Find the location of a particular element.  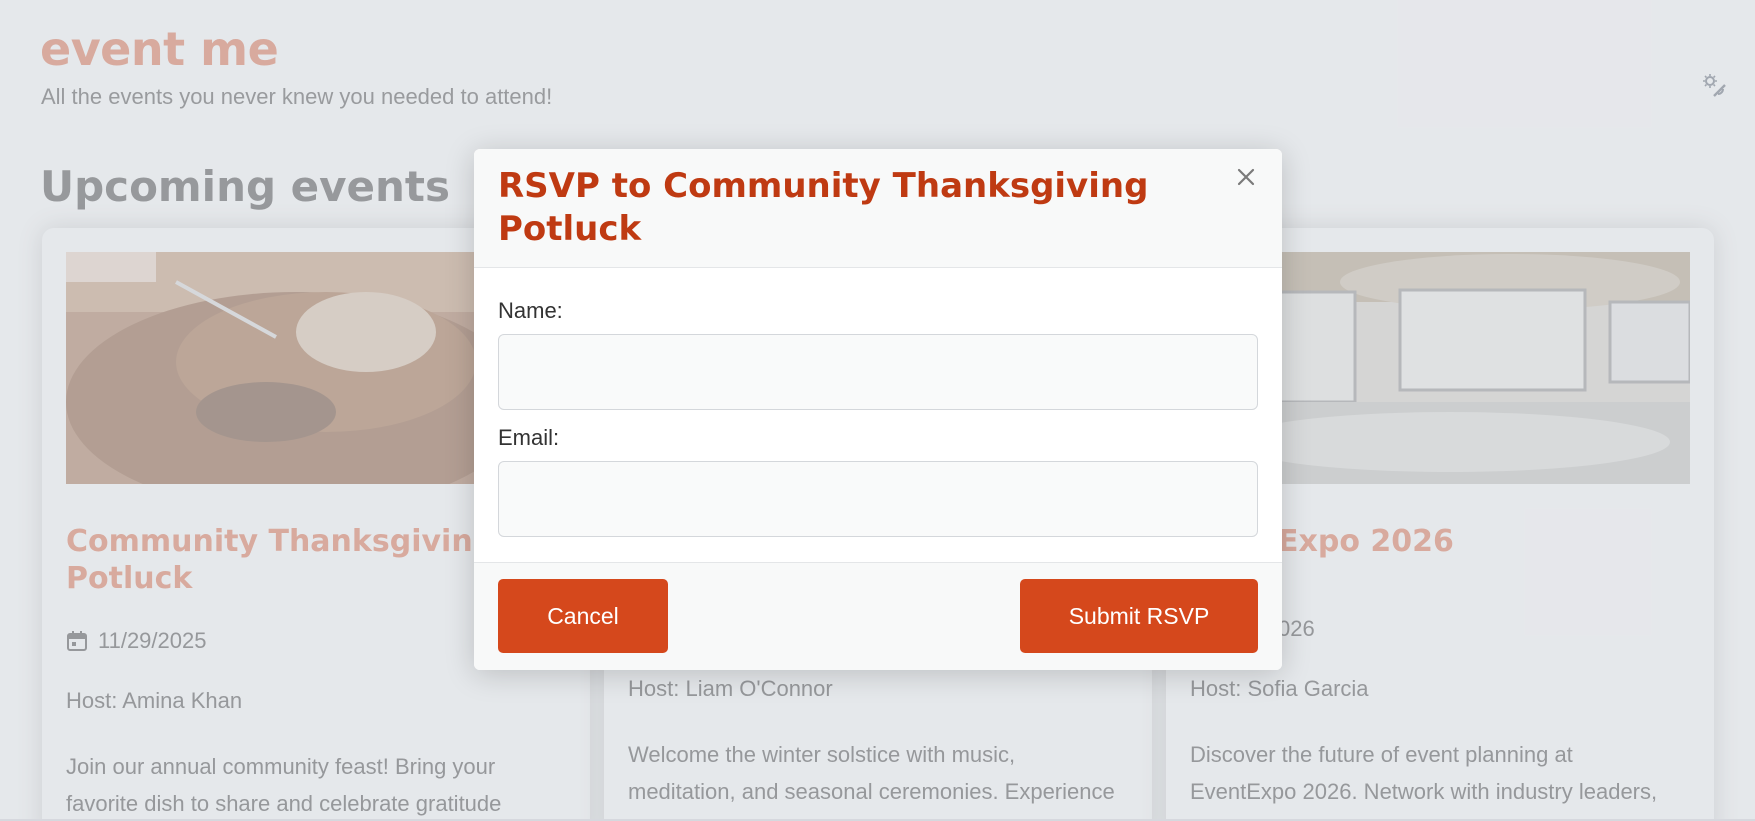

modal-header: RSVP to Community Thanksgiving Potluck is located at coordinates (878, 208).